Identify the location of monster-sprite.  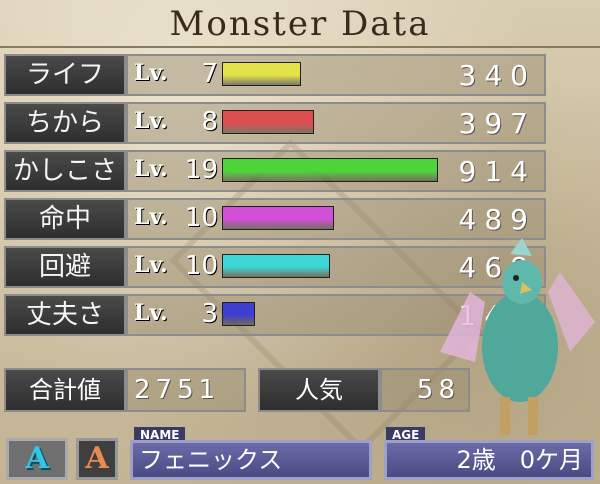
(517, 336).